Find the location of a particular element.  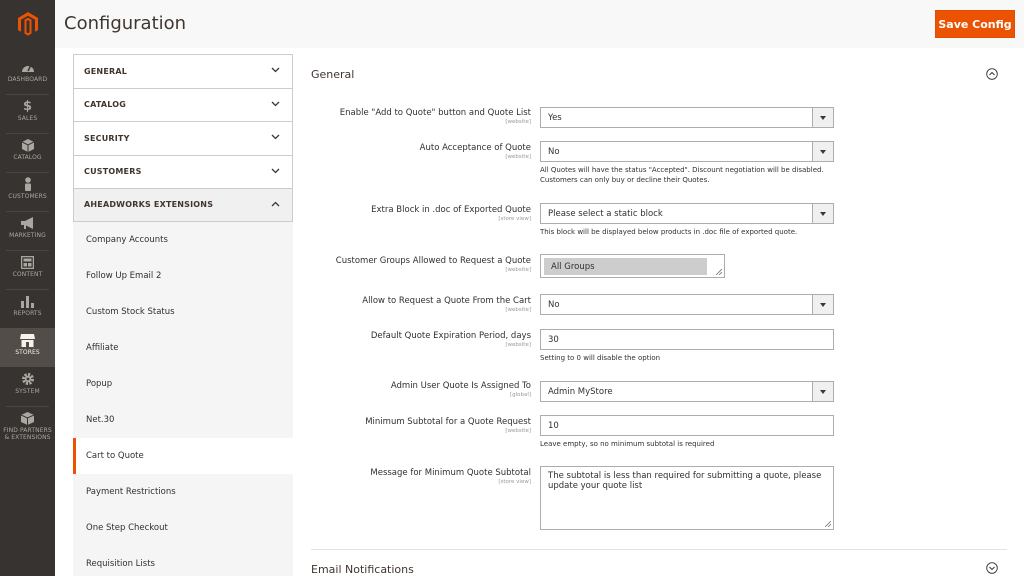

tab-payment-restrictions: Payment Restrictions is located at coordinates (183, 491).